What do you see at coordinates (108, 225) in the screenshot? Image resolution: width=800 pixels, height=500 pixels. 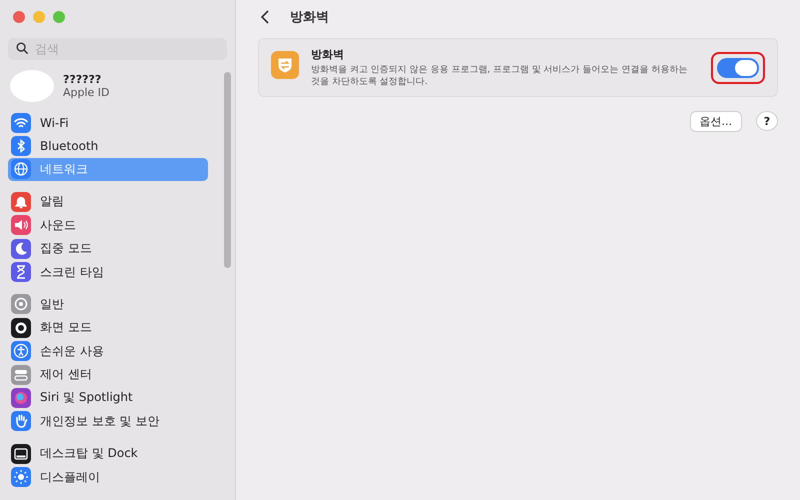 I see `sidebar-item: 사운드` at bounding box center [108, 225].